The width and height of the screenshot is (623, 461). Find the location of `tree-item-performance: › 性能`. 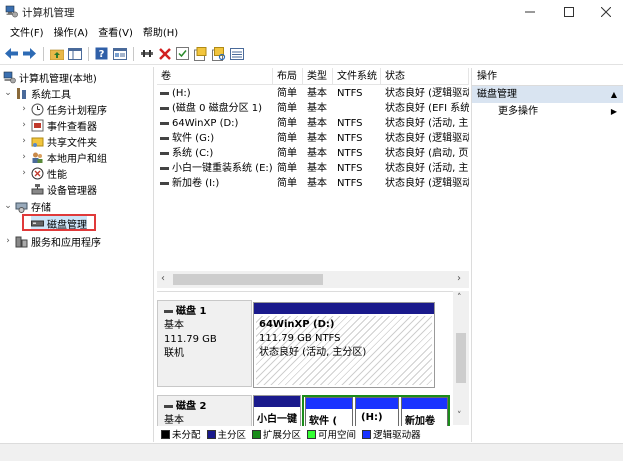

tree-item-performance: › 性能 is located at coordinates (43, 173).